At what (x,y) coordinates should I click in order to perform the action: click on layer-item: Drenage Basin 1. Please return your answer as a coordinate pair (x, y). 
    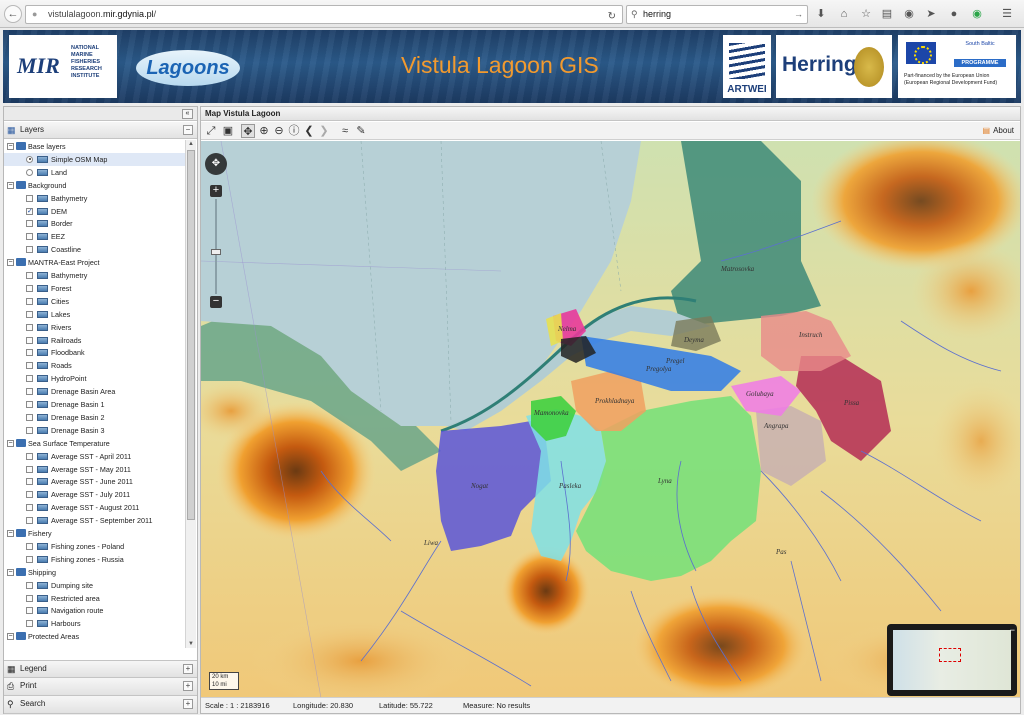
    Looking at the image, I should click on (95, 404).